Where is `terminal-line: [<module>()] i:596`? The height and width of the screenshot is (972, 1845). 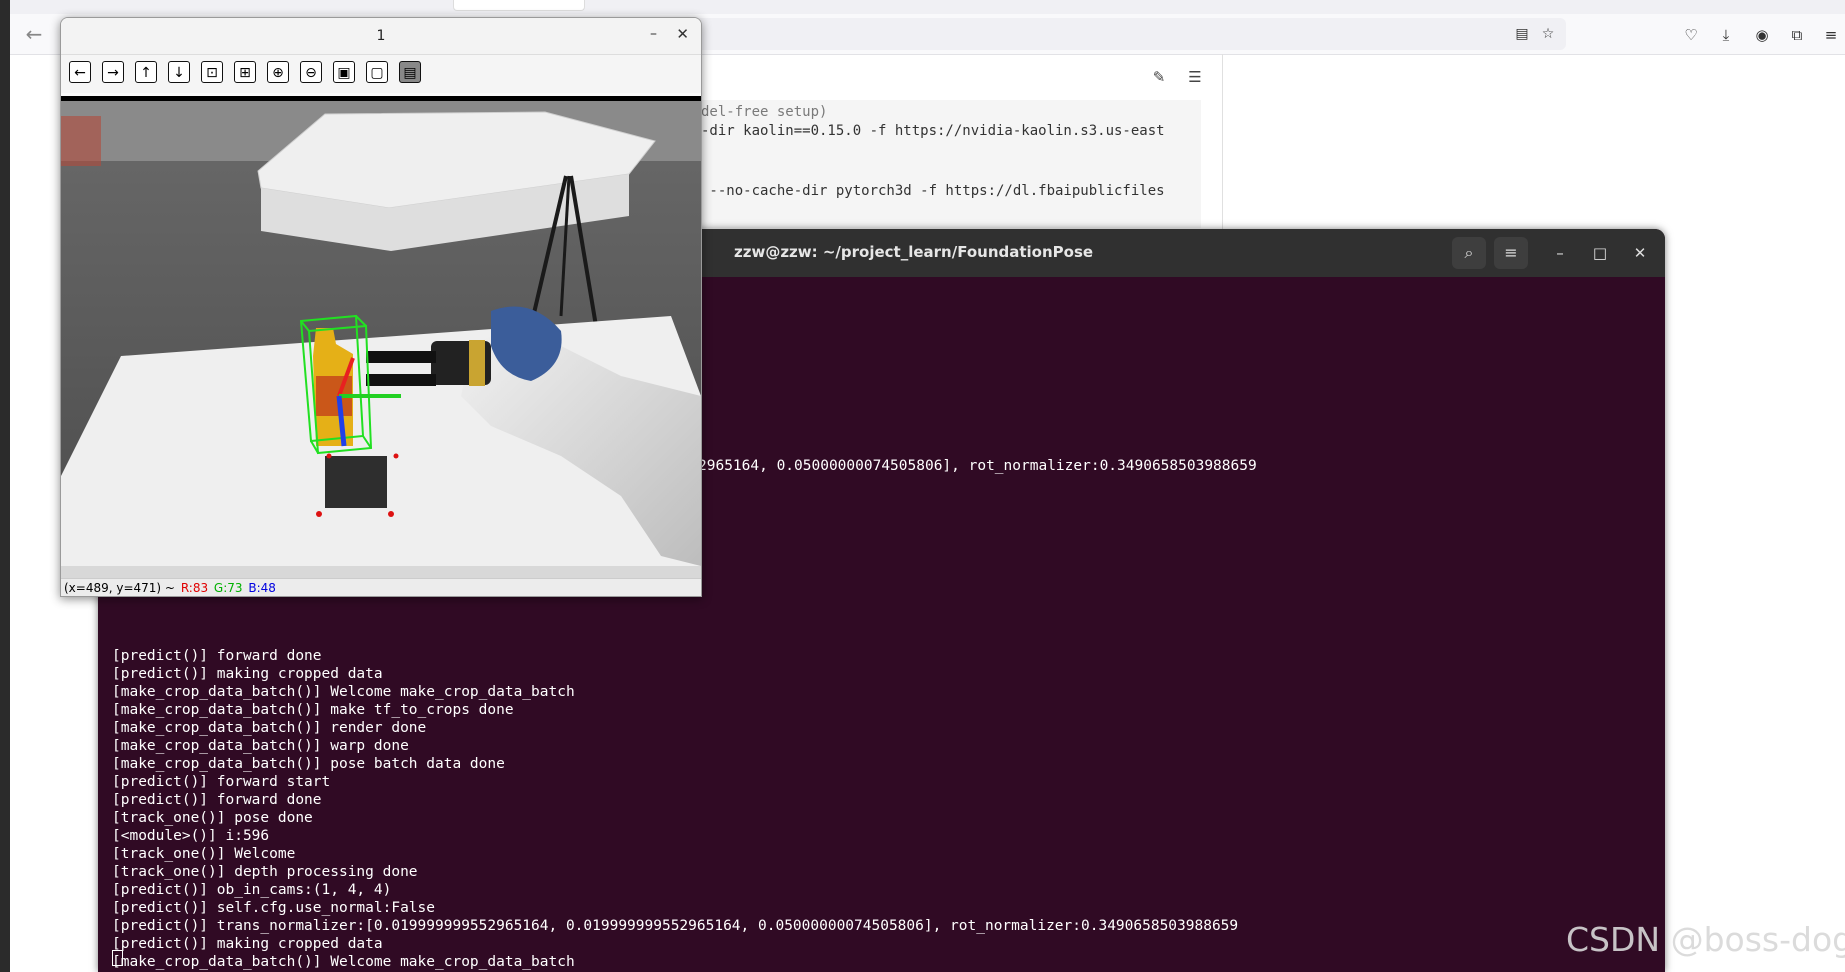
terminal-line: [<module>()] i:596 is located at coordinates (191, 836).